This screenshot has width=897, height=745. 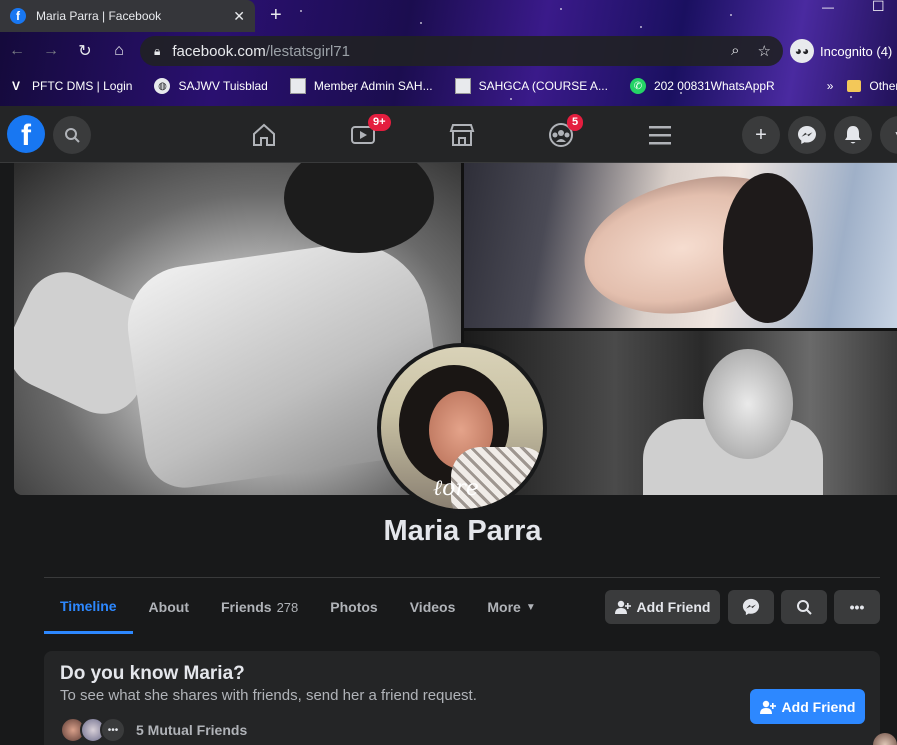 What do you see at coordinates (72, 135) in the screenshot?
I see `facebook-search-button` at bounding box center [72, 135].